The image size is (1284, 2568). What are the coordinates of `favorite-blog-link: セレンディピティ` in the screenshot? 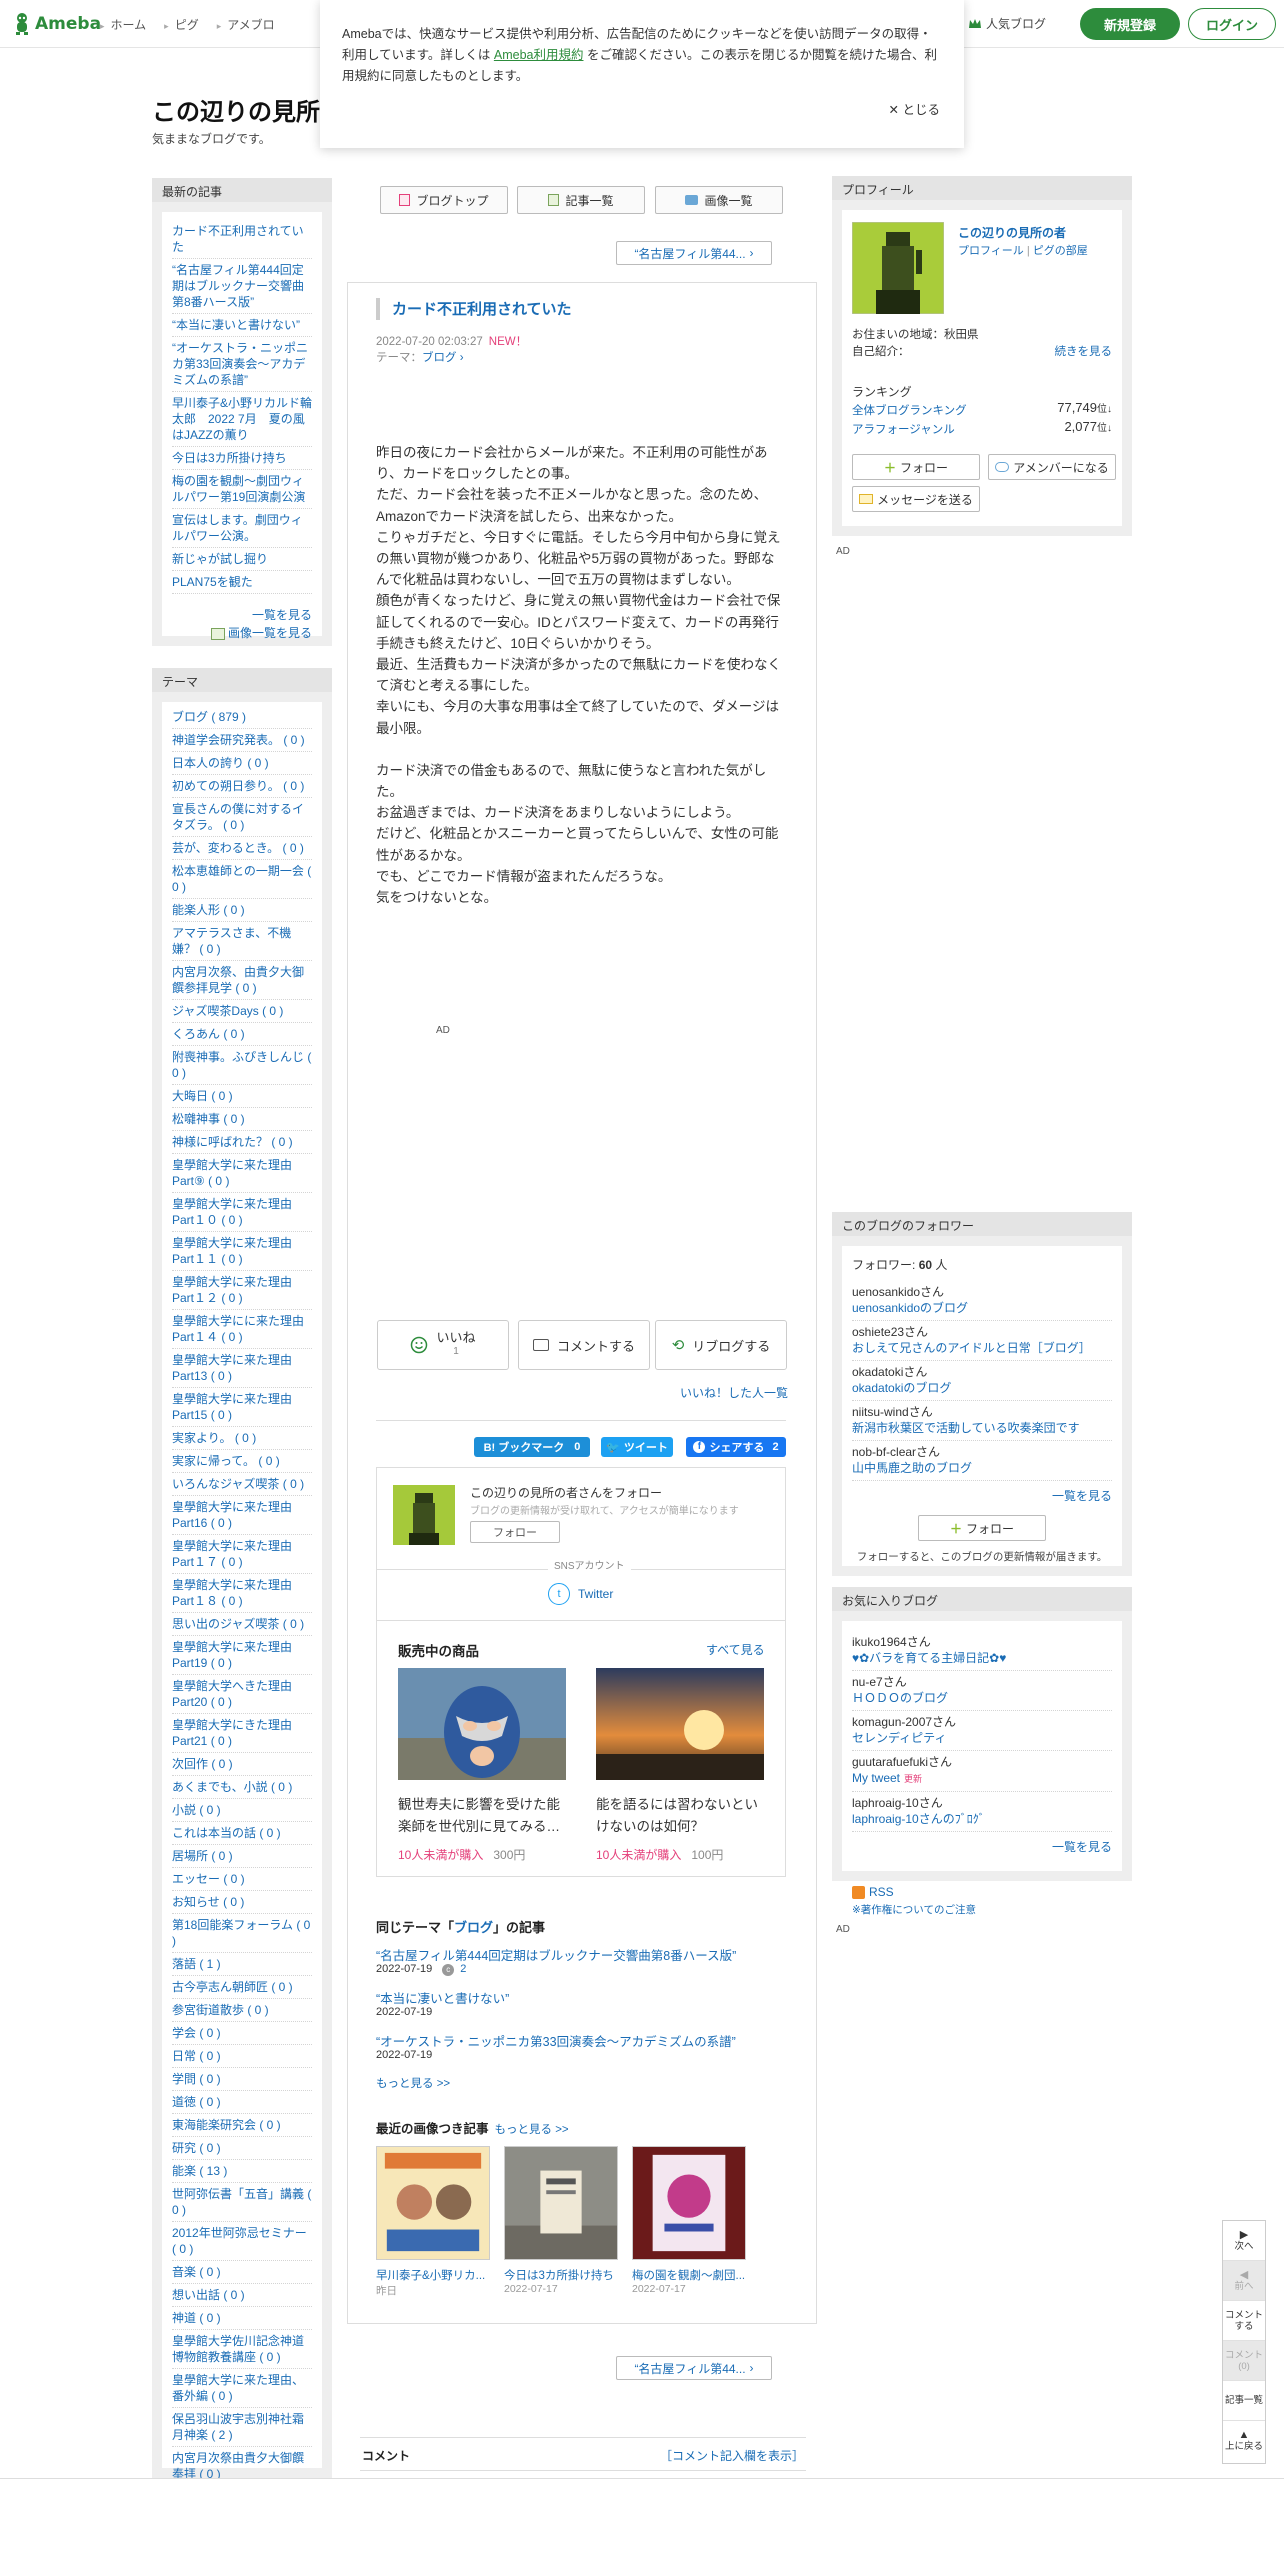 It's located at (982, 1738).